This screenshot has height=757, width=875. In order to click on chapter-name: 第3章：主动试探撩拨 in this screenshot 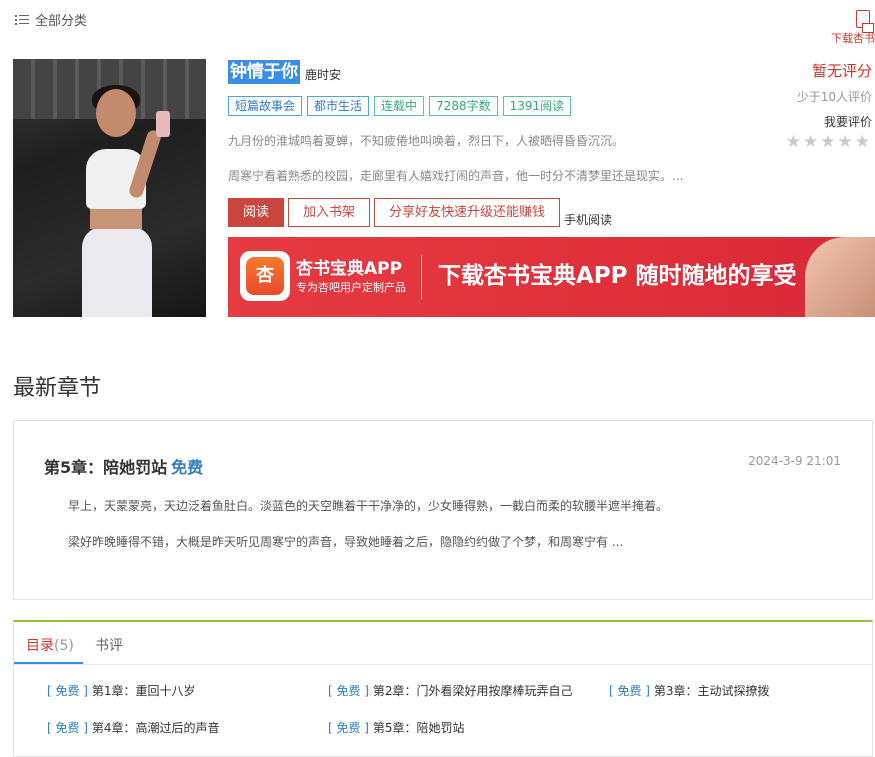, I will do `click(711, 691)`.